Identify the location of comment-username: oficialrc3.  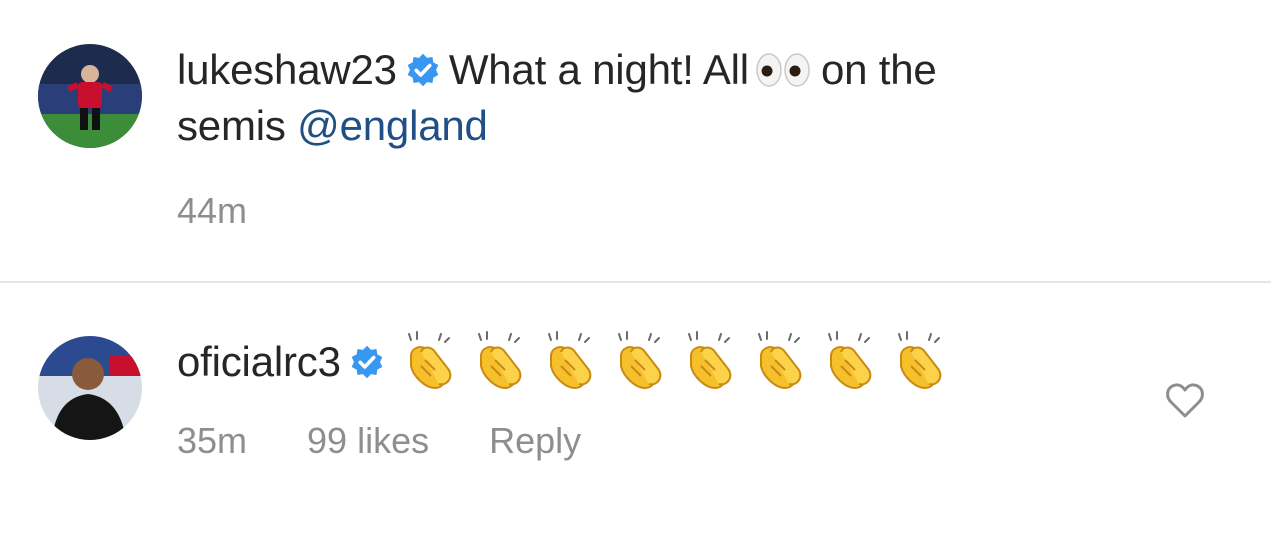
(259, 361).